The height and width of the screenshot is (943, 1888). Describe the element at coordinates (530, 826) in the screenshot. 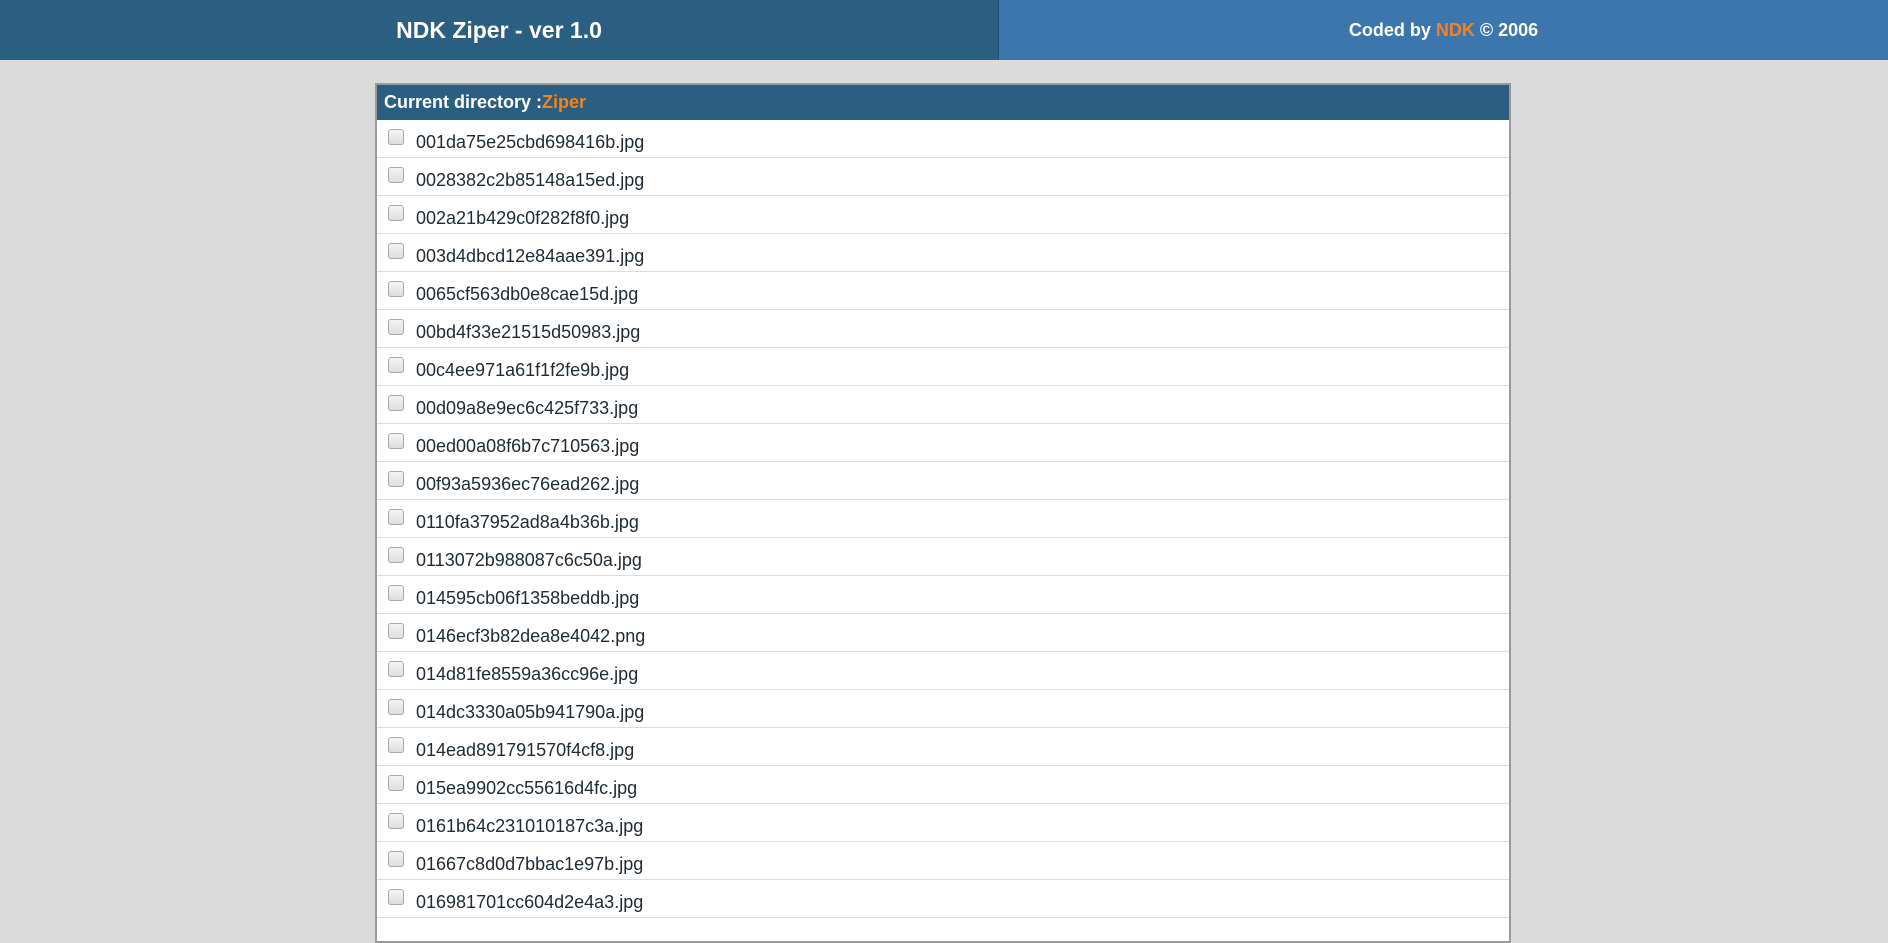

I see `file-name: 0161b64c231010187c3a.jpg` at that location.